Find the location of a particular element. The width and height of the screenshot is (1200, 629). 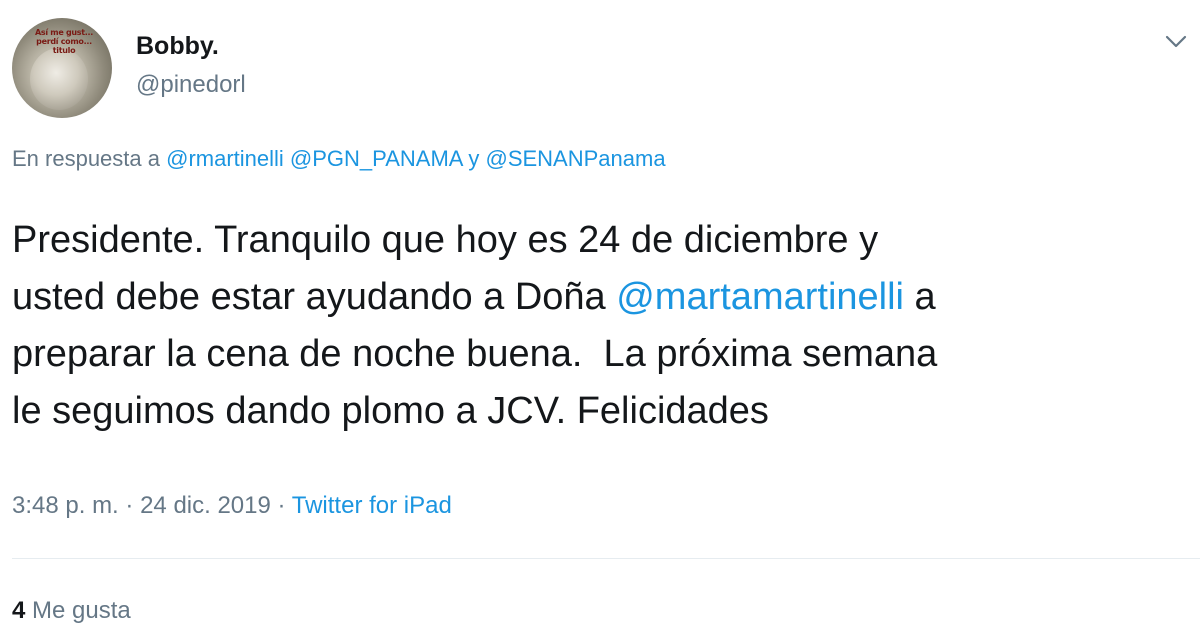

reply-prefix: En respuesta a is located at coordinates (86, 158).